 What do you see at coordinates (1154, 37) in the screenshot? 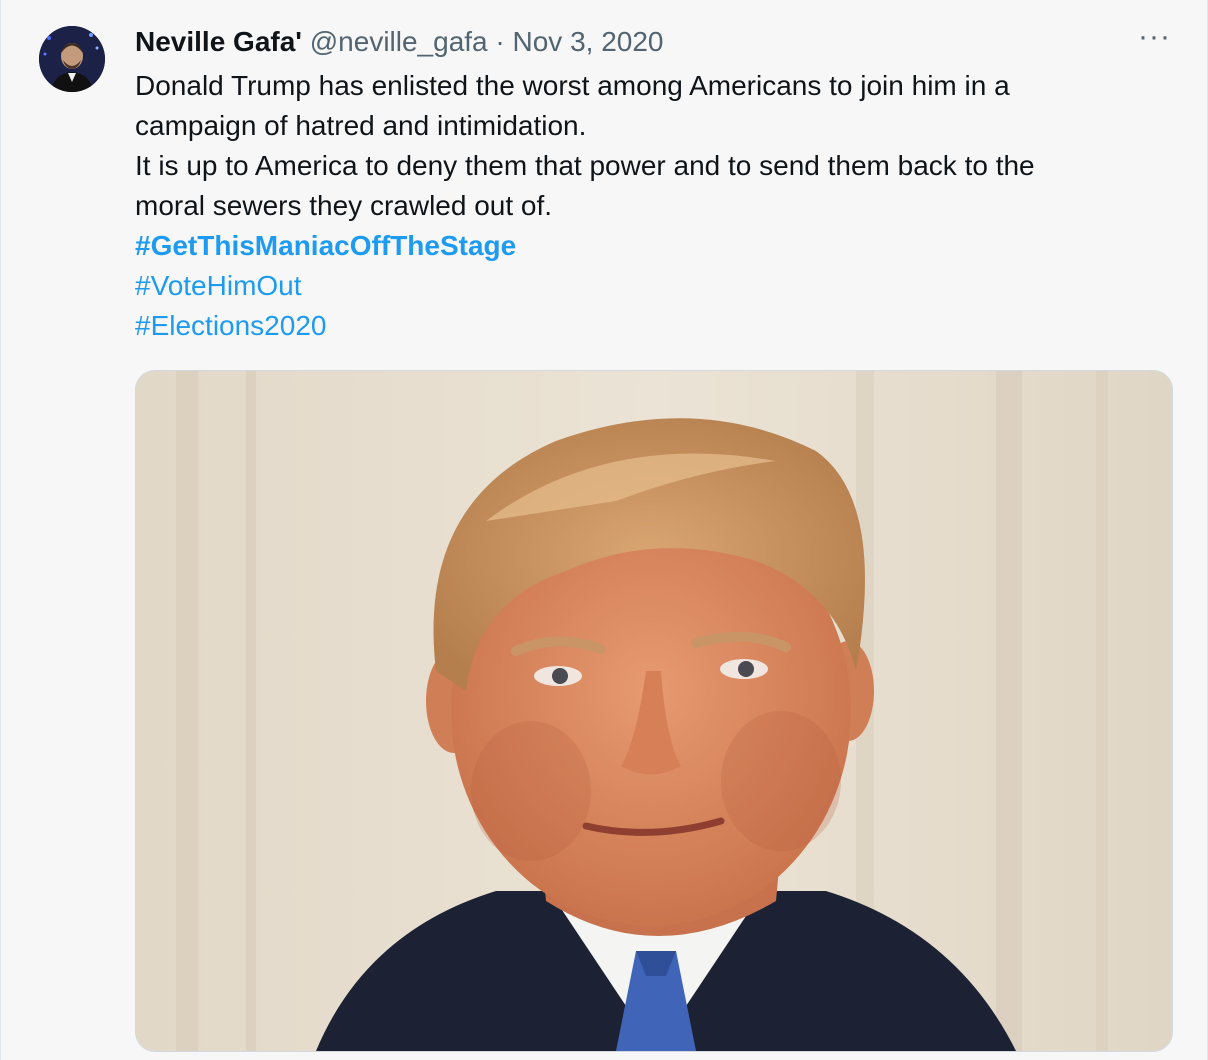
I see `more-options-icon: ···` at bounding box center [1154, 37].